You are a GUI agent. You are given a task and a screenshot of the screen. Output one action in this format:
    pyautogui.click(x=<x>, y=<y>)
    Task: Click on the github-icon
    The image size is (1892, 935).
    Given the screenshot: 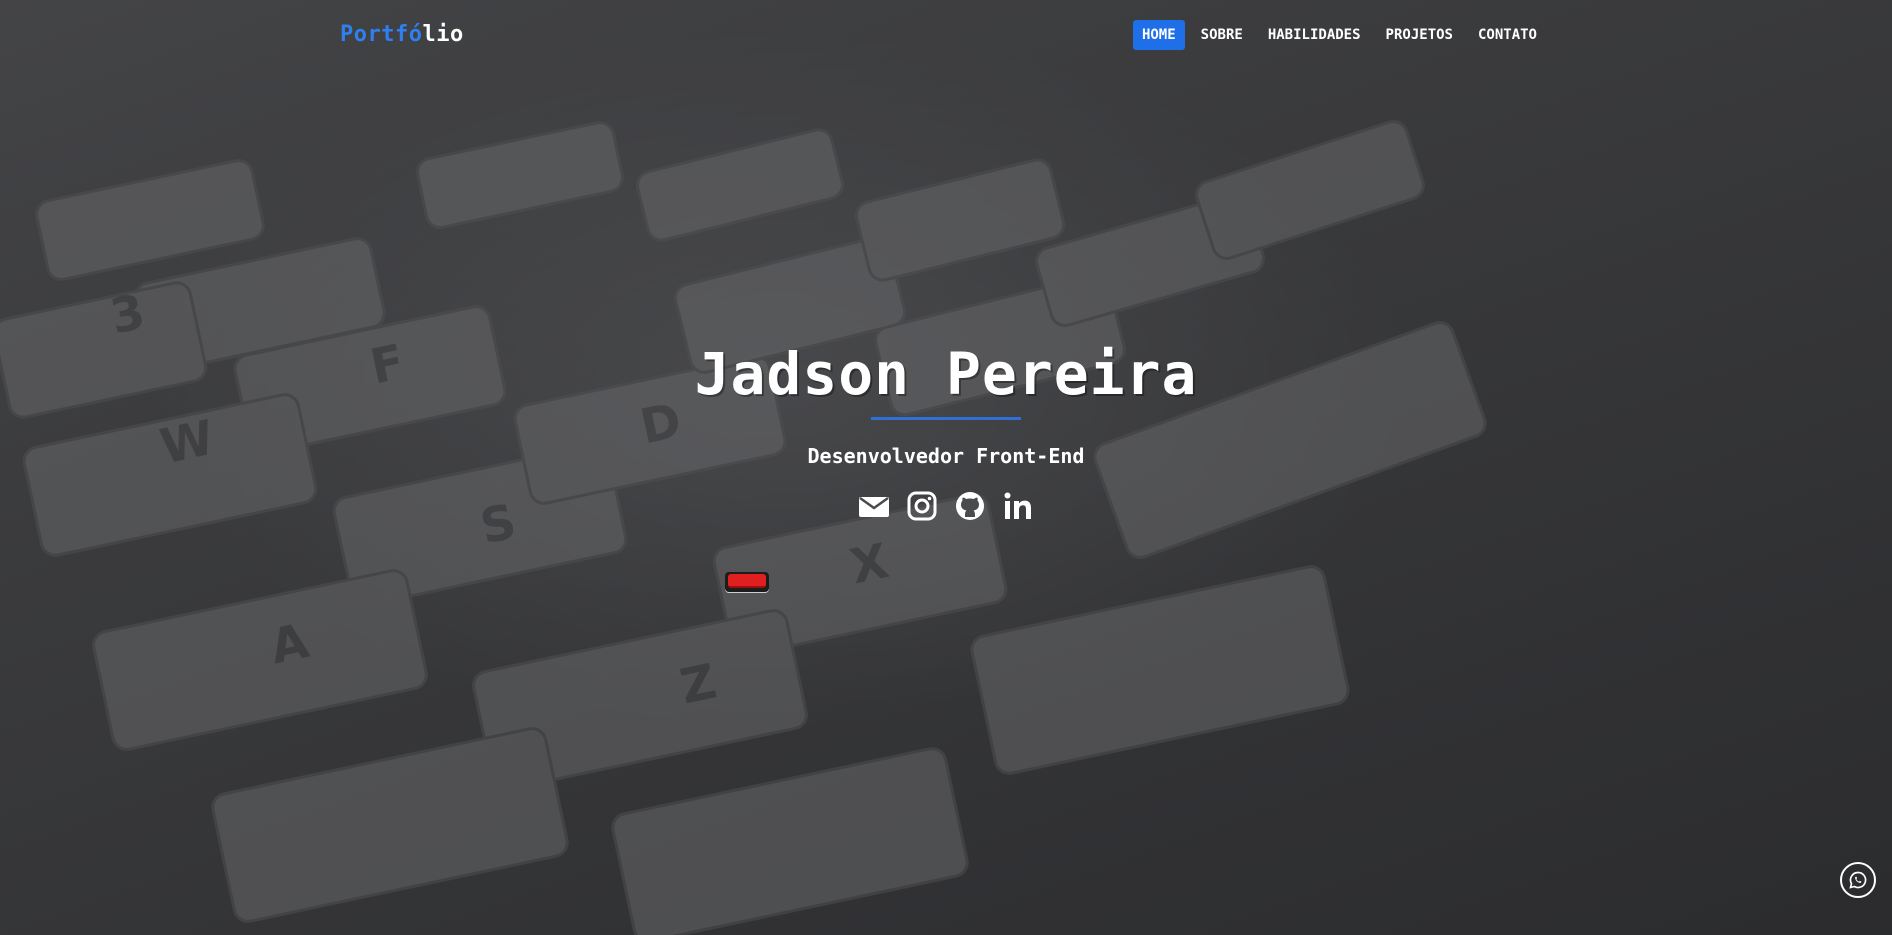 What is the action you would take?
    pyautogui.click(x=970, y=506)
    